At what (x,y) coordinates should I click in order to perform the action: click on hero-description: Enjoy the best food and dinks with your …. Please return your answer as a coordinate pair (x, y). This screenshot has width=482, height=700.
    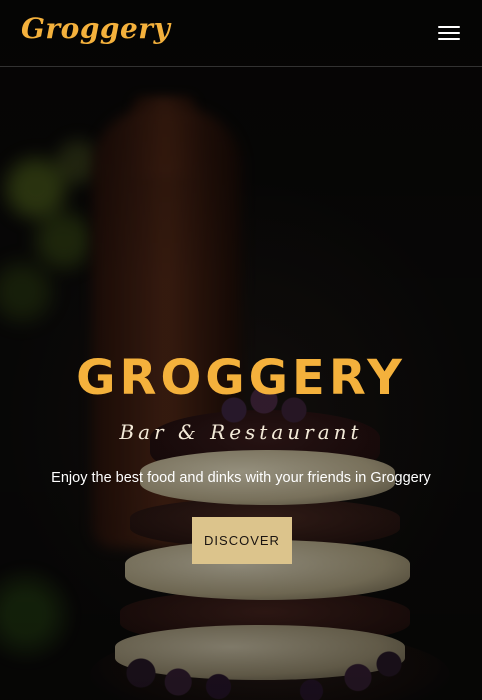
    Looking at the image, I should click on (241, 478).